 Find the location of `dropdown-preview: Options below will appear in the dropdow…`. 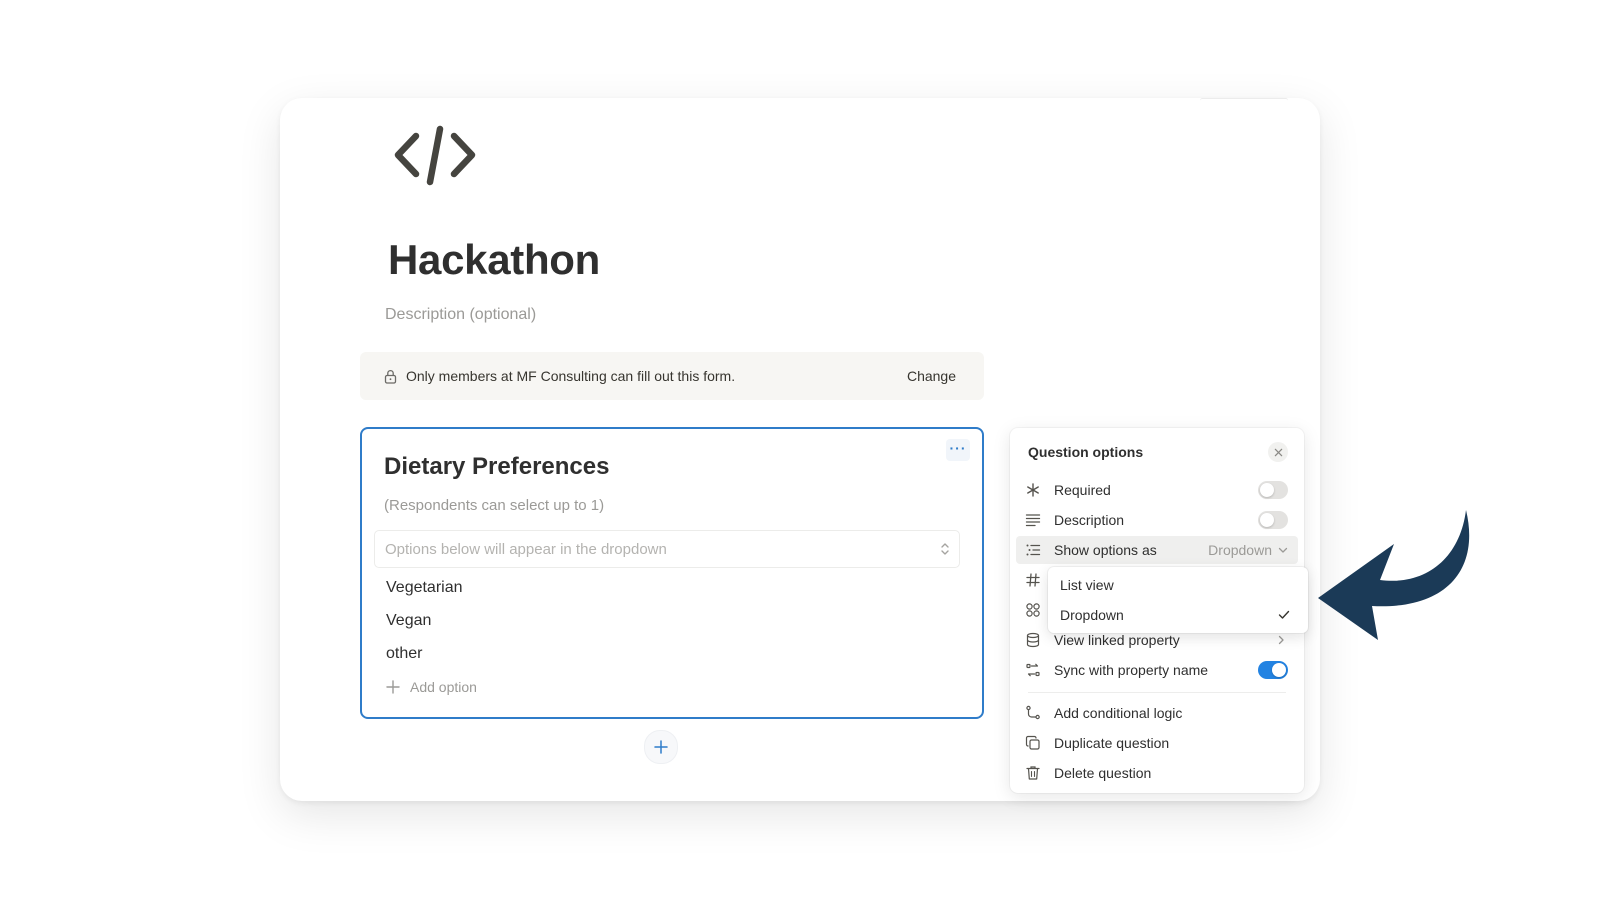

dropdown-preview: Options below will appear in the dropdow… is located at coordinates (667, 549).